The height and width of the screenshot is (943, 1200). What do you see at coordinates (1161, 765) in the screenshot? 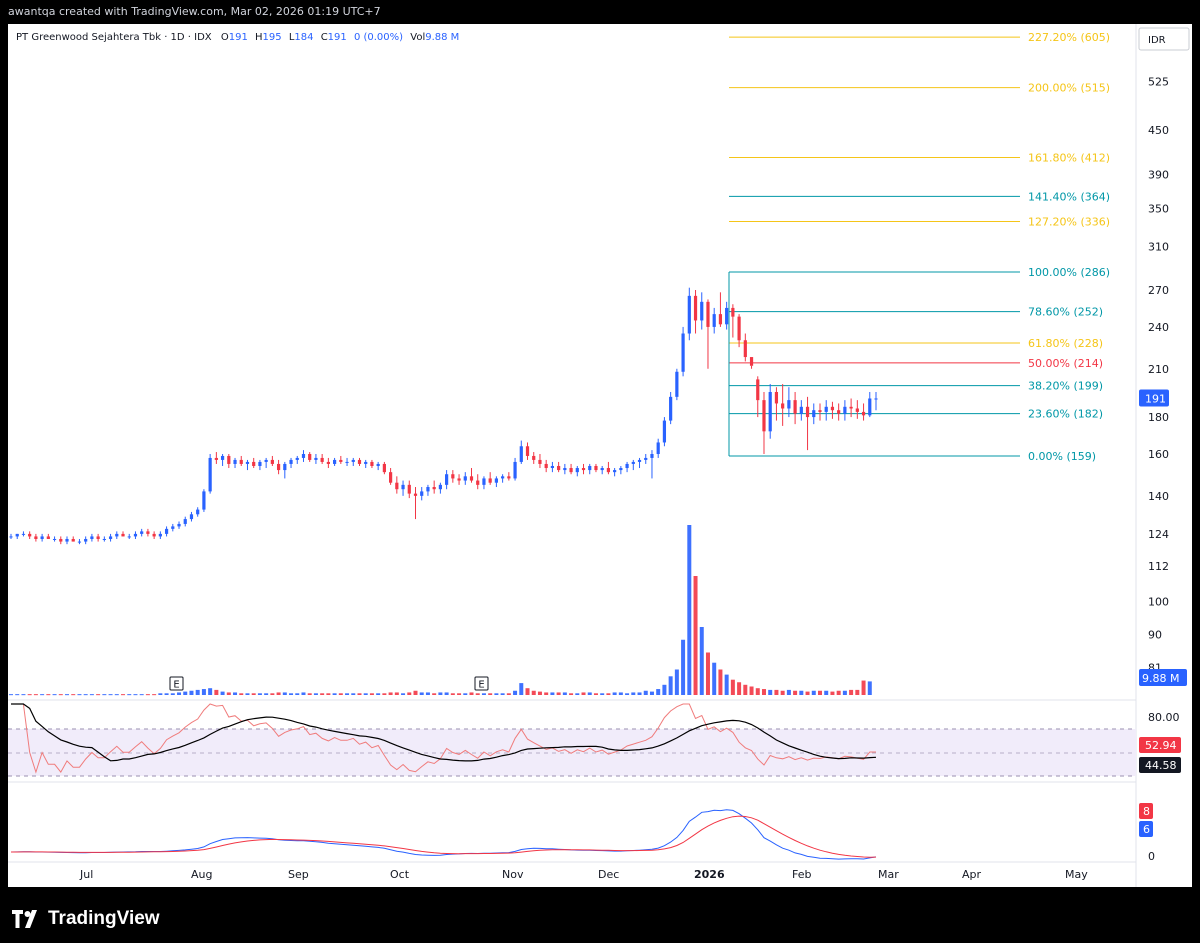
I see `rsi-ma-value-badge: 44.58` at bounding box center [1161, 765].